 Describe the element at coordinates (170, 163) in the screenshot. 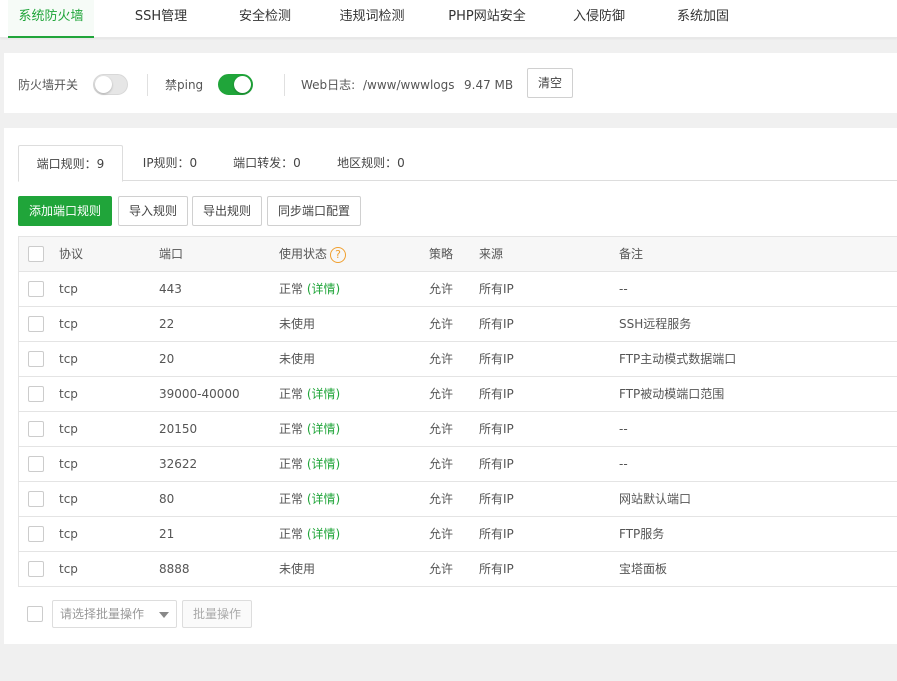

I see `tab-ip-rules: IP规则：0` at that location.